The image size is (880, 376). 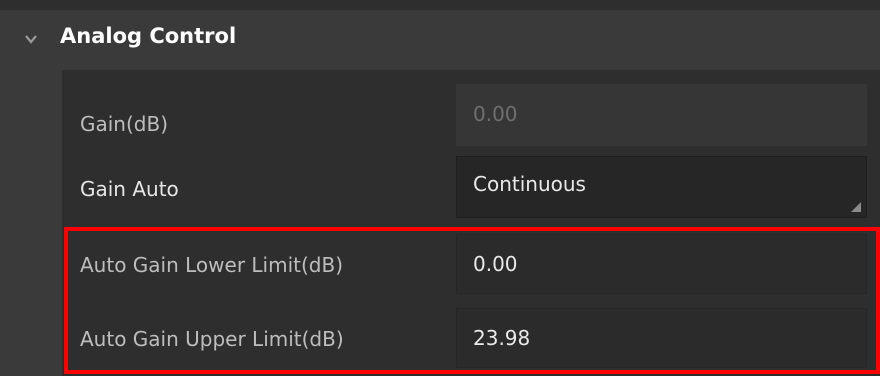 I want to click on gain-value: 0.00, so click(x=495, y=114).